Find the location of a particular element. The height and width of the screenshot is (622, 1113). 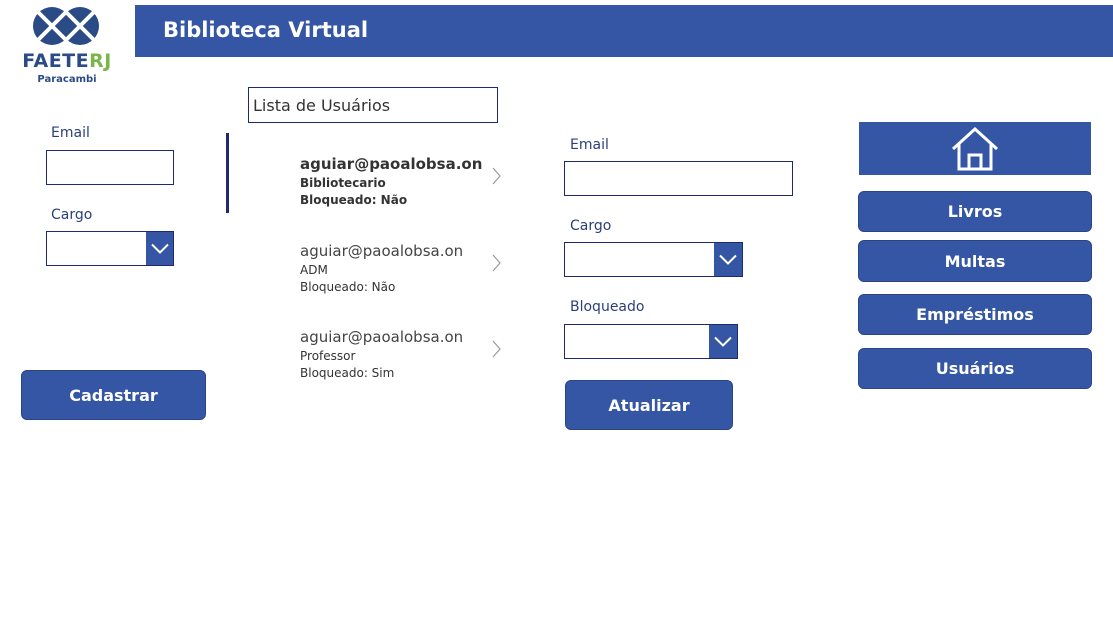

logo-wordmark: FAETERJ is located at coordinates (67, 61).